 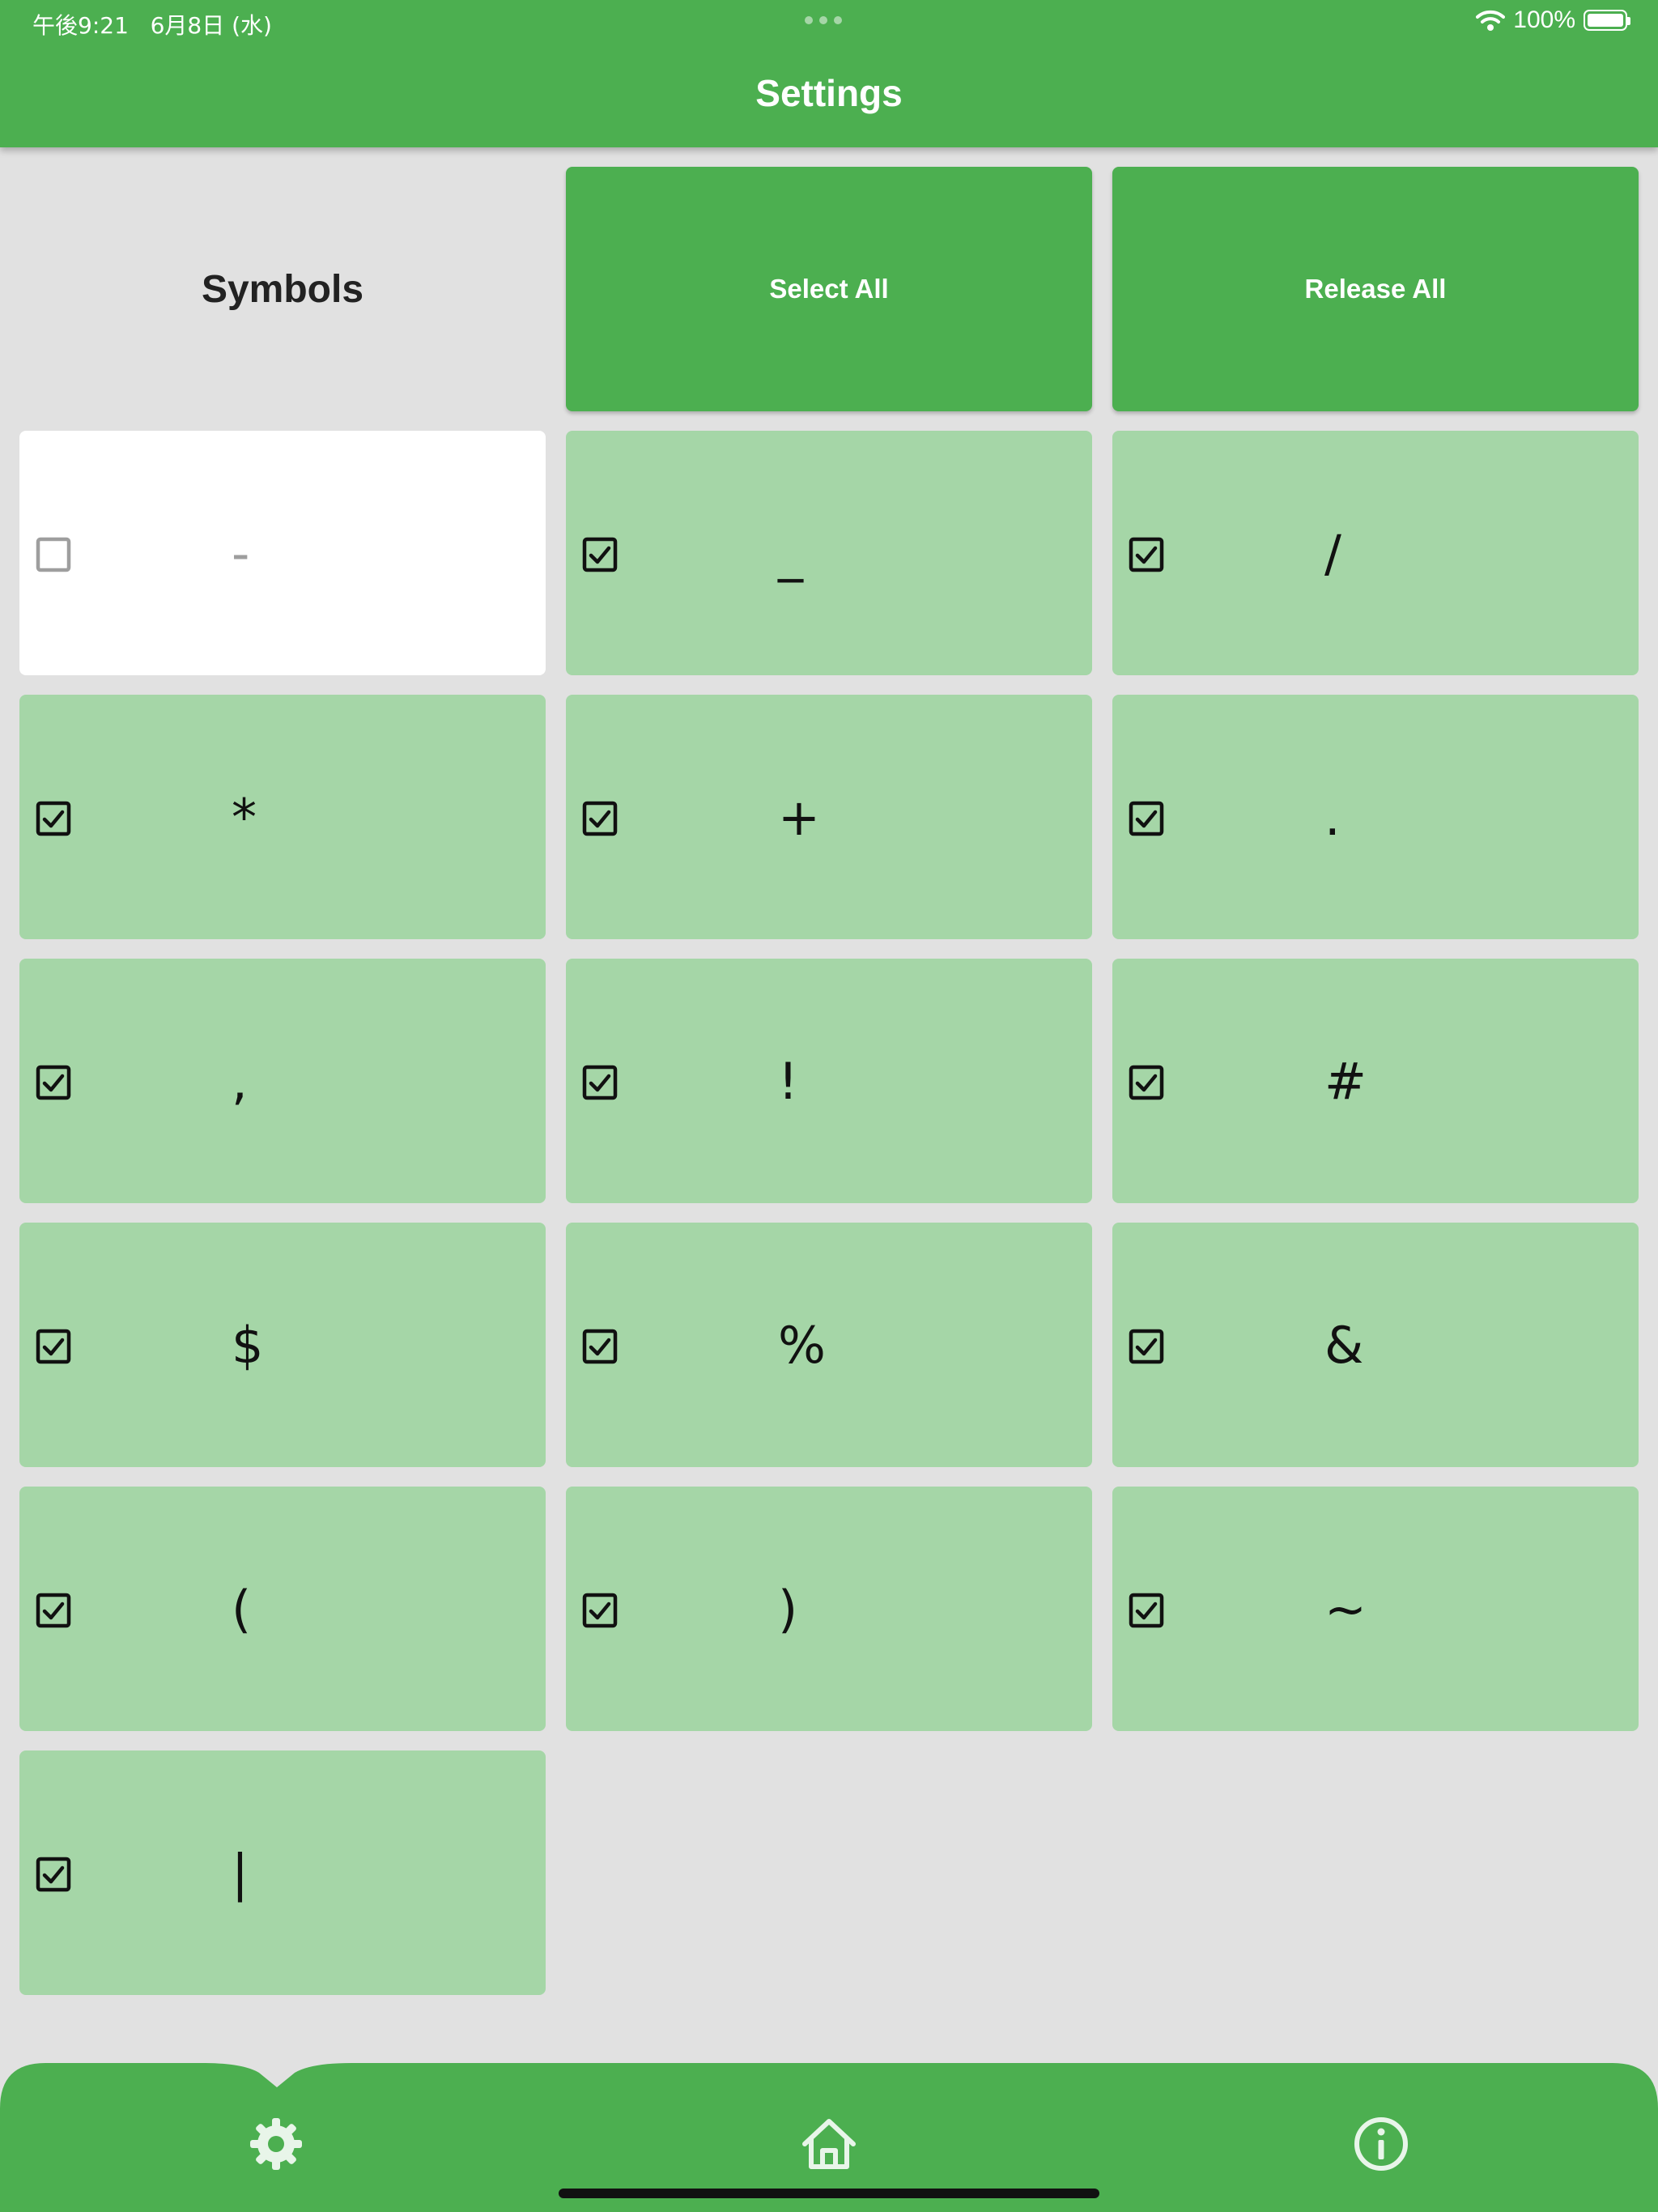 I want to click on symbol-label: *, so click(x=244, y=817).